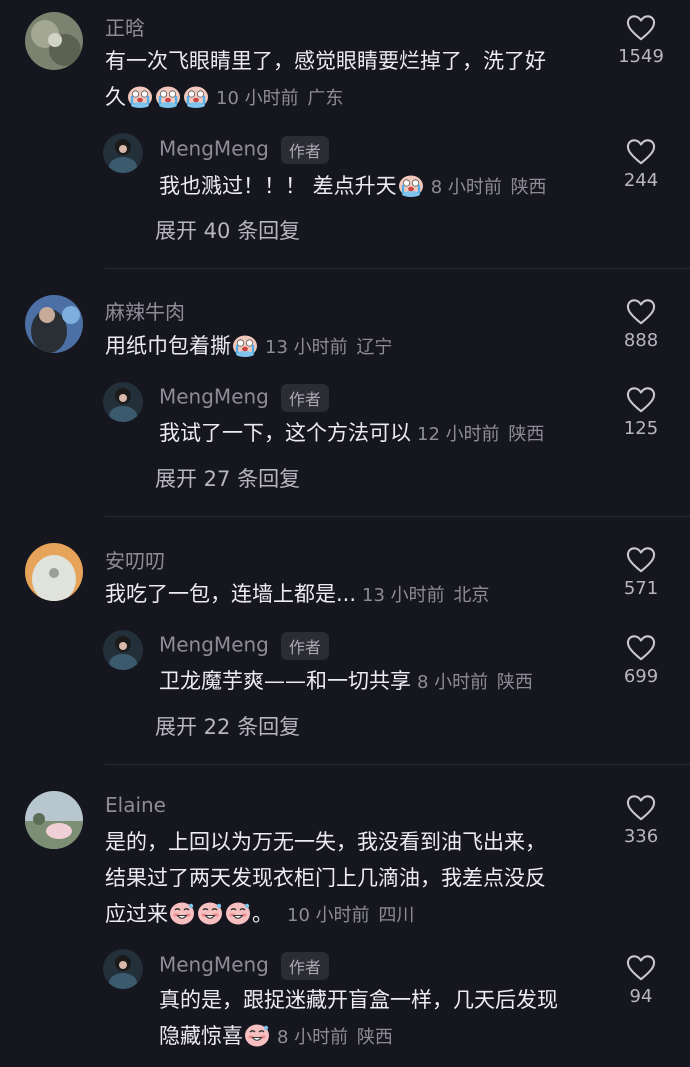 Image resolution: width=690 pixels, height=1067 pixels. I want to click on like-button: 336, so click(641, 820).